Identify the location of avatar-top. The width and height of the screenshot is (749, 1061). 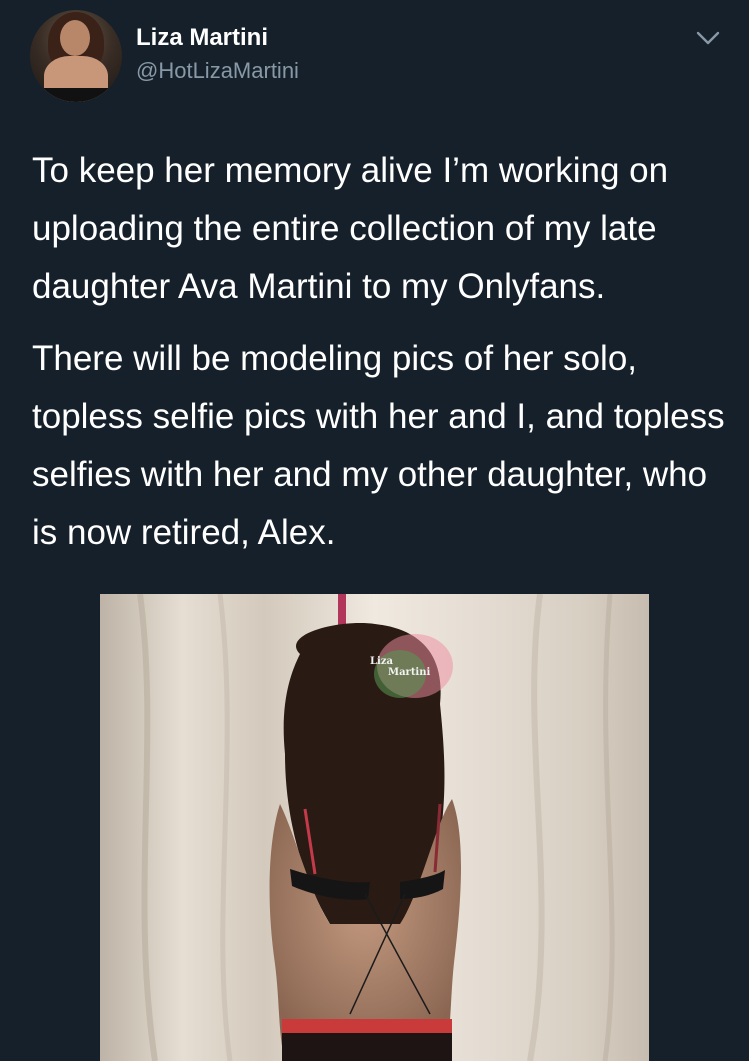
(76, 95).